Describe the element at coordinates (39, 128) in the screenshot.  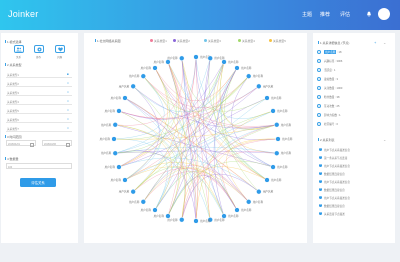
I see `filter-option: 关系类型7 □` at that location.